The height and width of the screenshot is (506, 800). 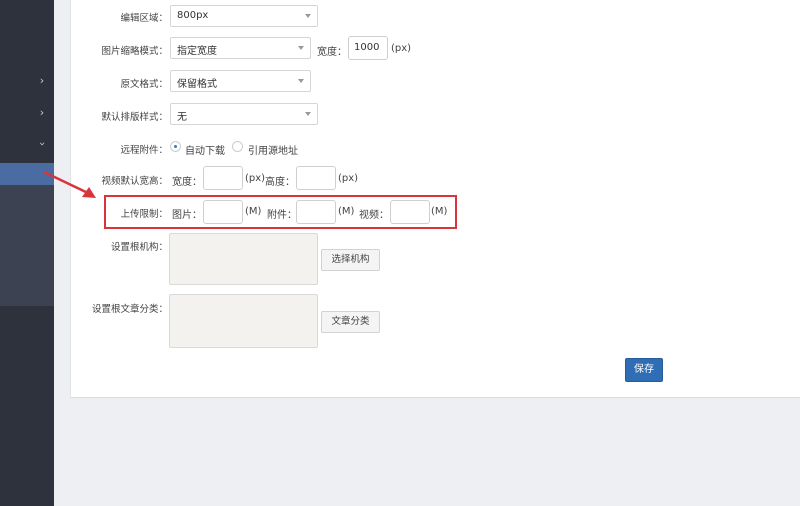 What do you see at coordinates (175, 146) in the screenshot?
I see `radio-auto-download` at bounding box center [175, 146].